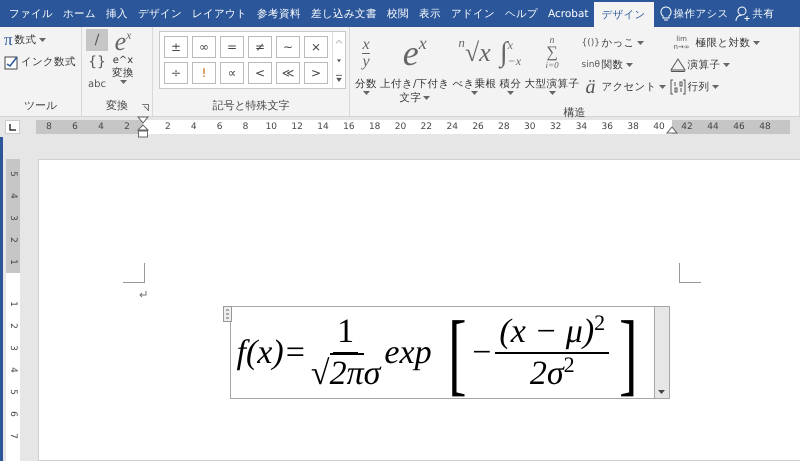 The height and width of the screenshot is (461, 800). What do you see at coordinates (219, 13) in the screenshot?
I see `menu-tab: レイアウト` at bounding box center [219, 13].